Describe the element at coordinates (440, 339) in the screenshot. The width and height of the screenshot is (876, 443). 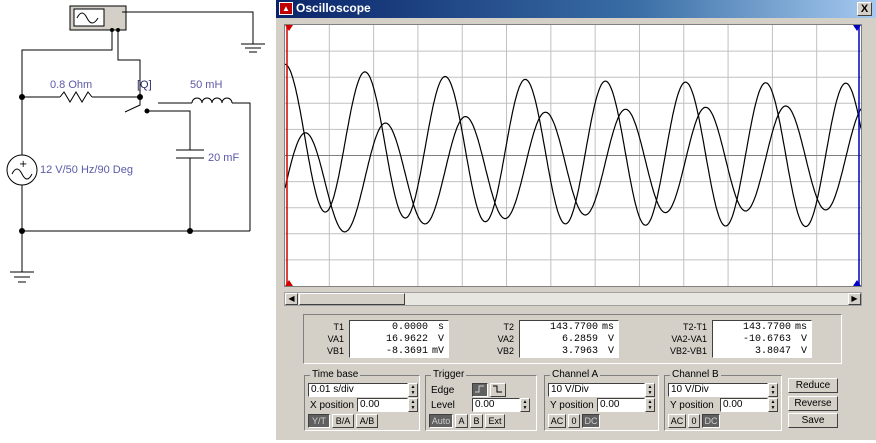
I see `va1-unit: V` at that location.